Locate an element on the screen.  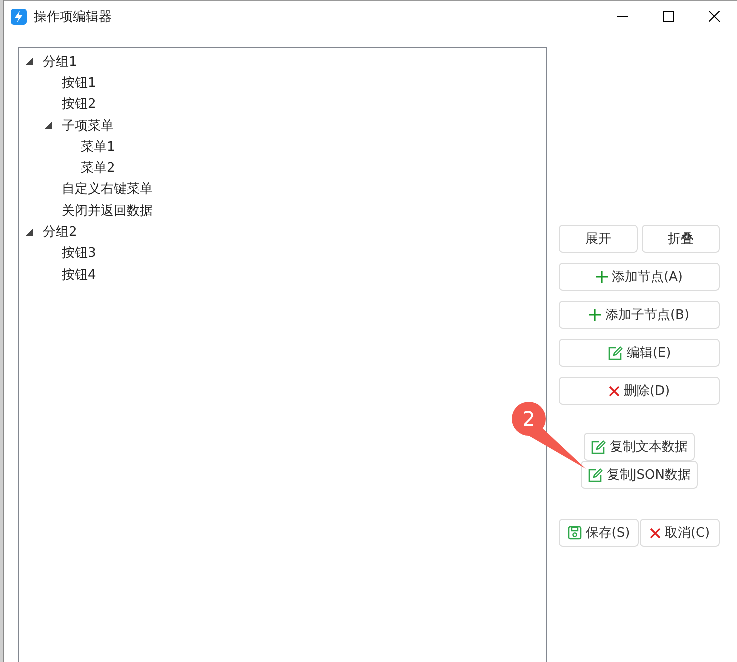
tree-item: 按钮1 is located at coordinates (79, 83).